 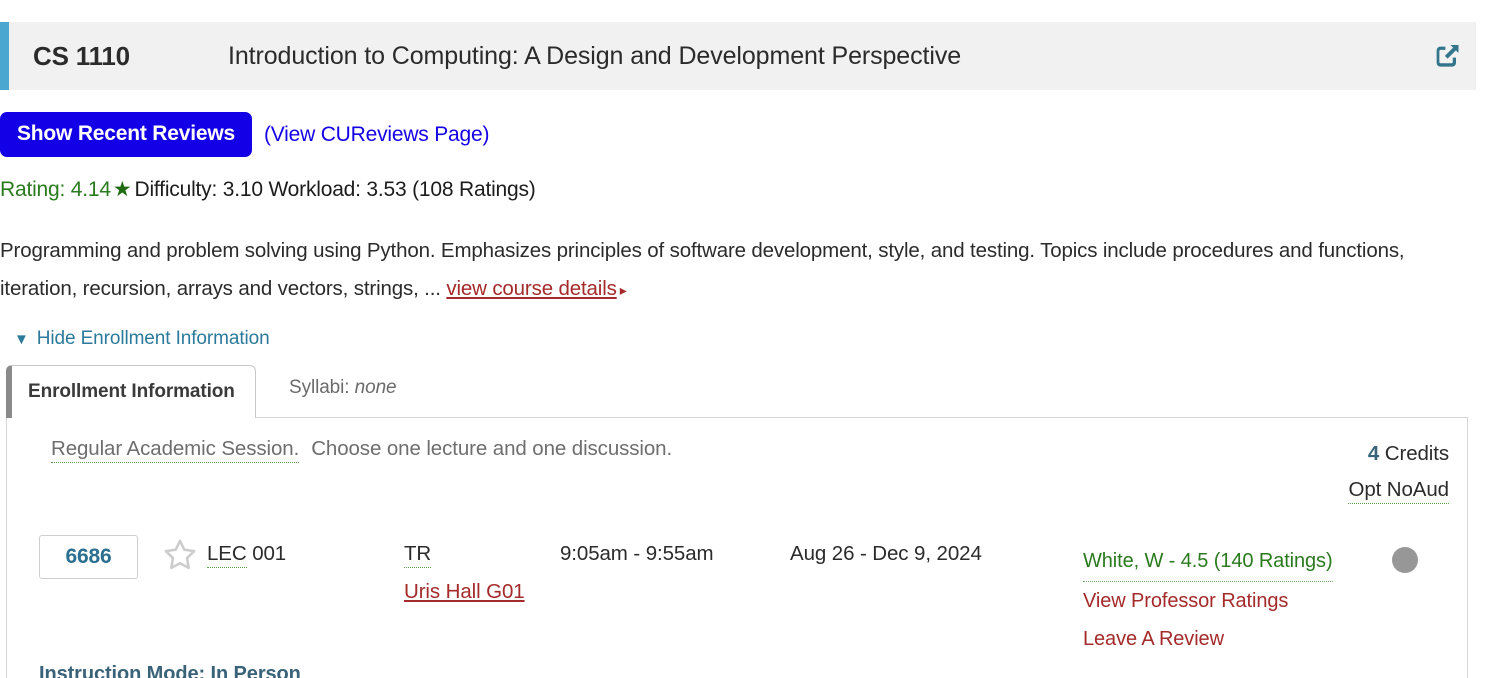 What do you see at coordinates (131, 391) in the screenshot?
I see `tab-enrollment-information: Enrollment Information` at bounding box center [131, 391].